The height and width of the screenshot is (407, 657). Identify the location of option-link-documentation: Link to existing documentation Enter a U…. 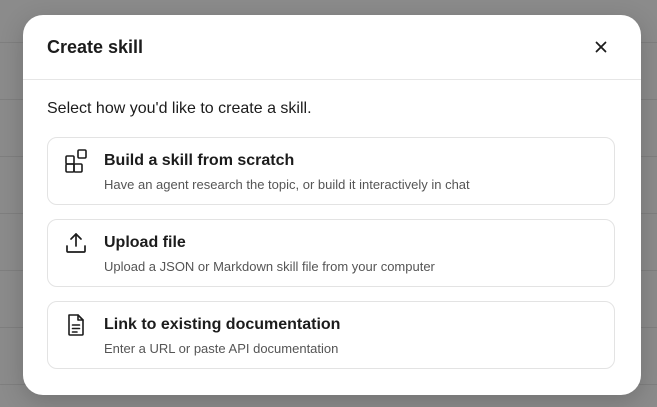
(331, 335).